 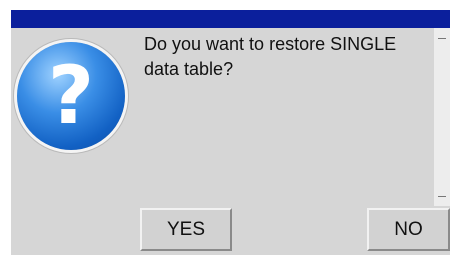 What do you see at coordinates (230, 19) in the screenshot?
I see `title-bar` at bounding box center [230, 19].